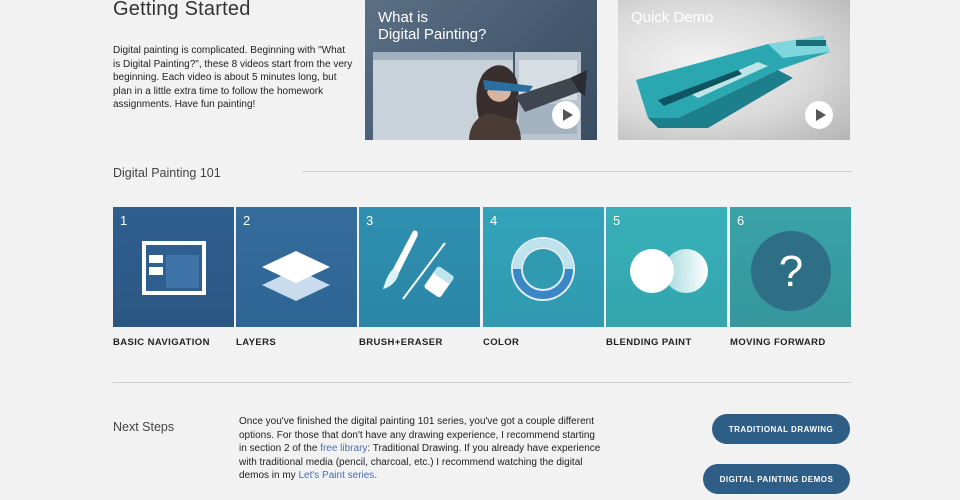 The image size is (960, 500). I want to click on lesson-label: MOVING FORWARD, so click(778, 342).